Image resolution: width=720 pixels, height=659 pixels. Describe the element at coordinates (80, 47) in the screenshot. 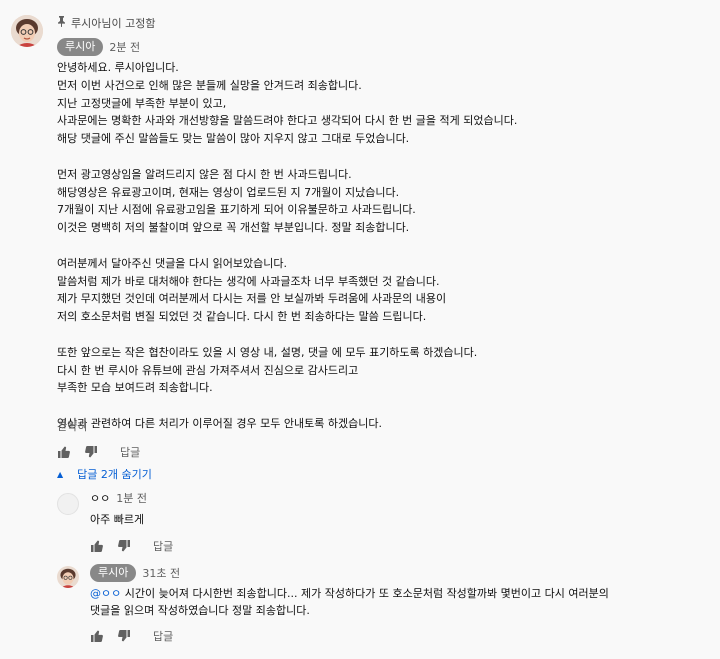

I see `author-name-badge: 루시아` at that location.